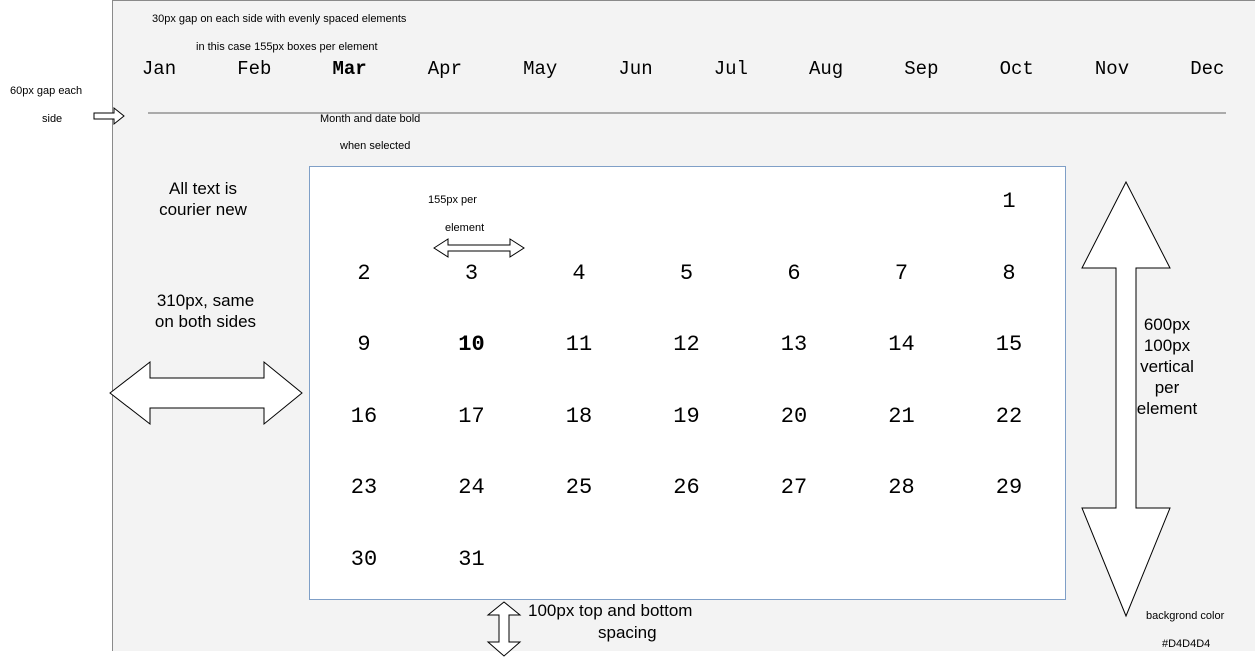  I want to click on calendar-day-17: 17, so click(472, 417).